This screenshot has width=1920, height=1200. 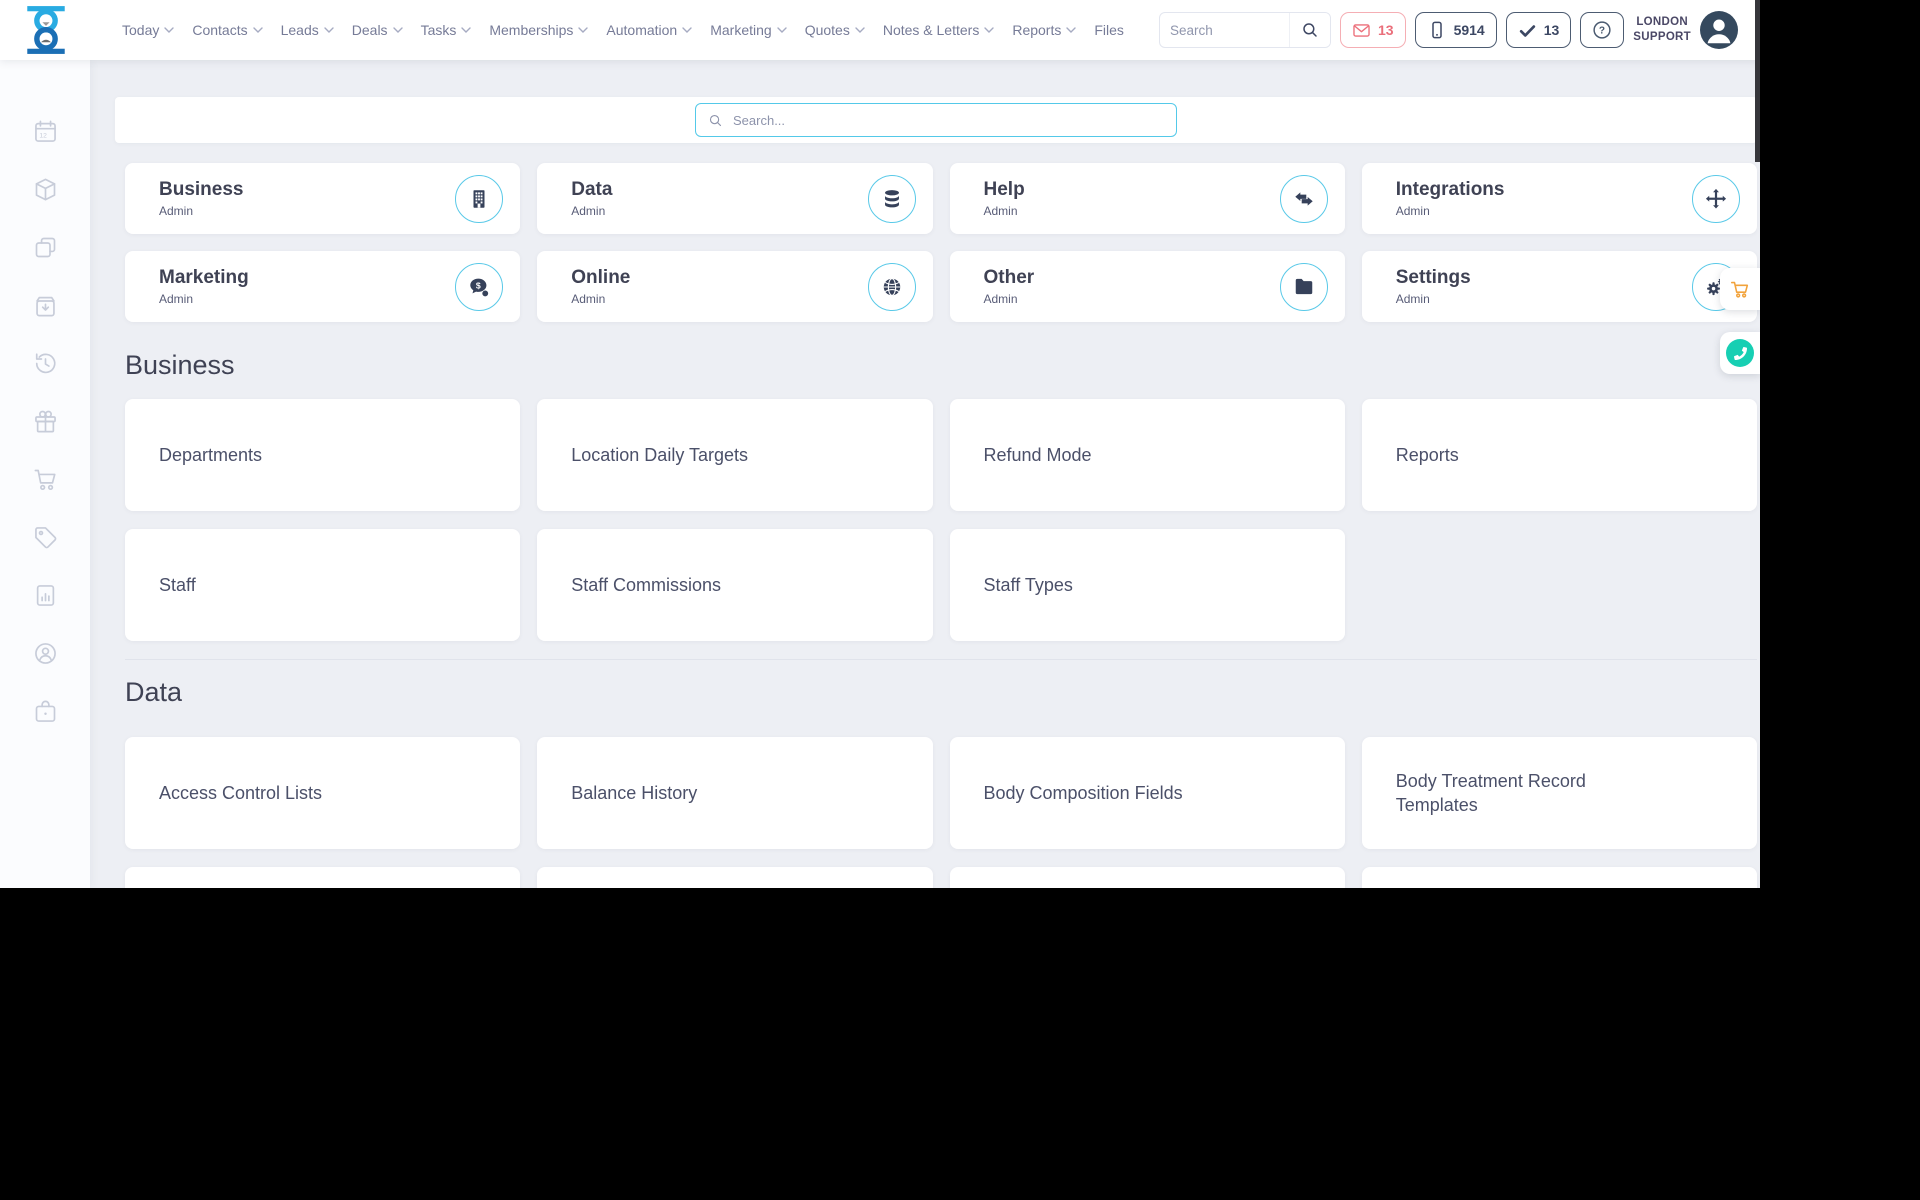 I want to click on messages-count: 13, so click(x=1385, y=30).